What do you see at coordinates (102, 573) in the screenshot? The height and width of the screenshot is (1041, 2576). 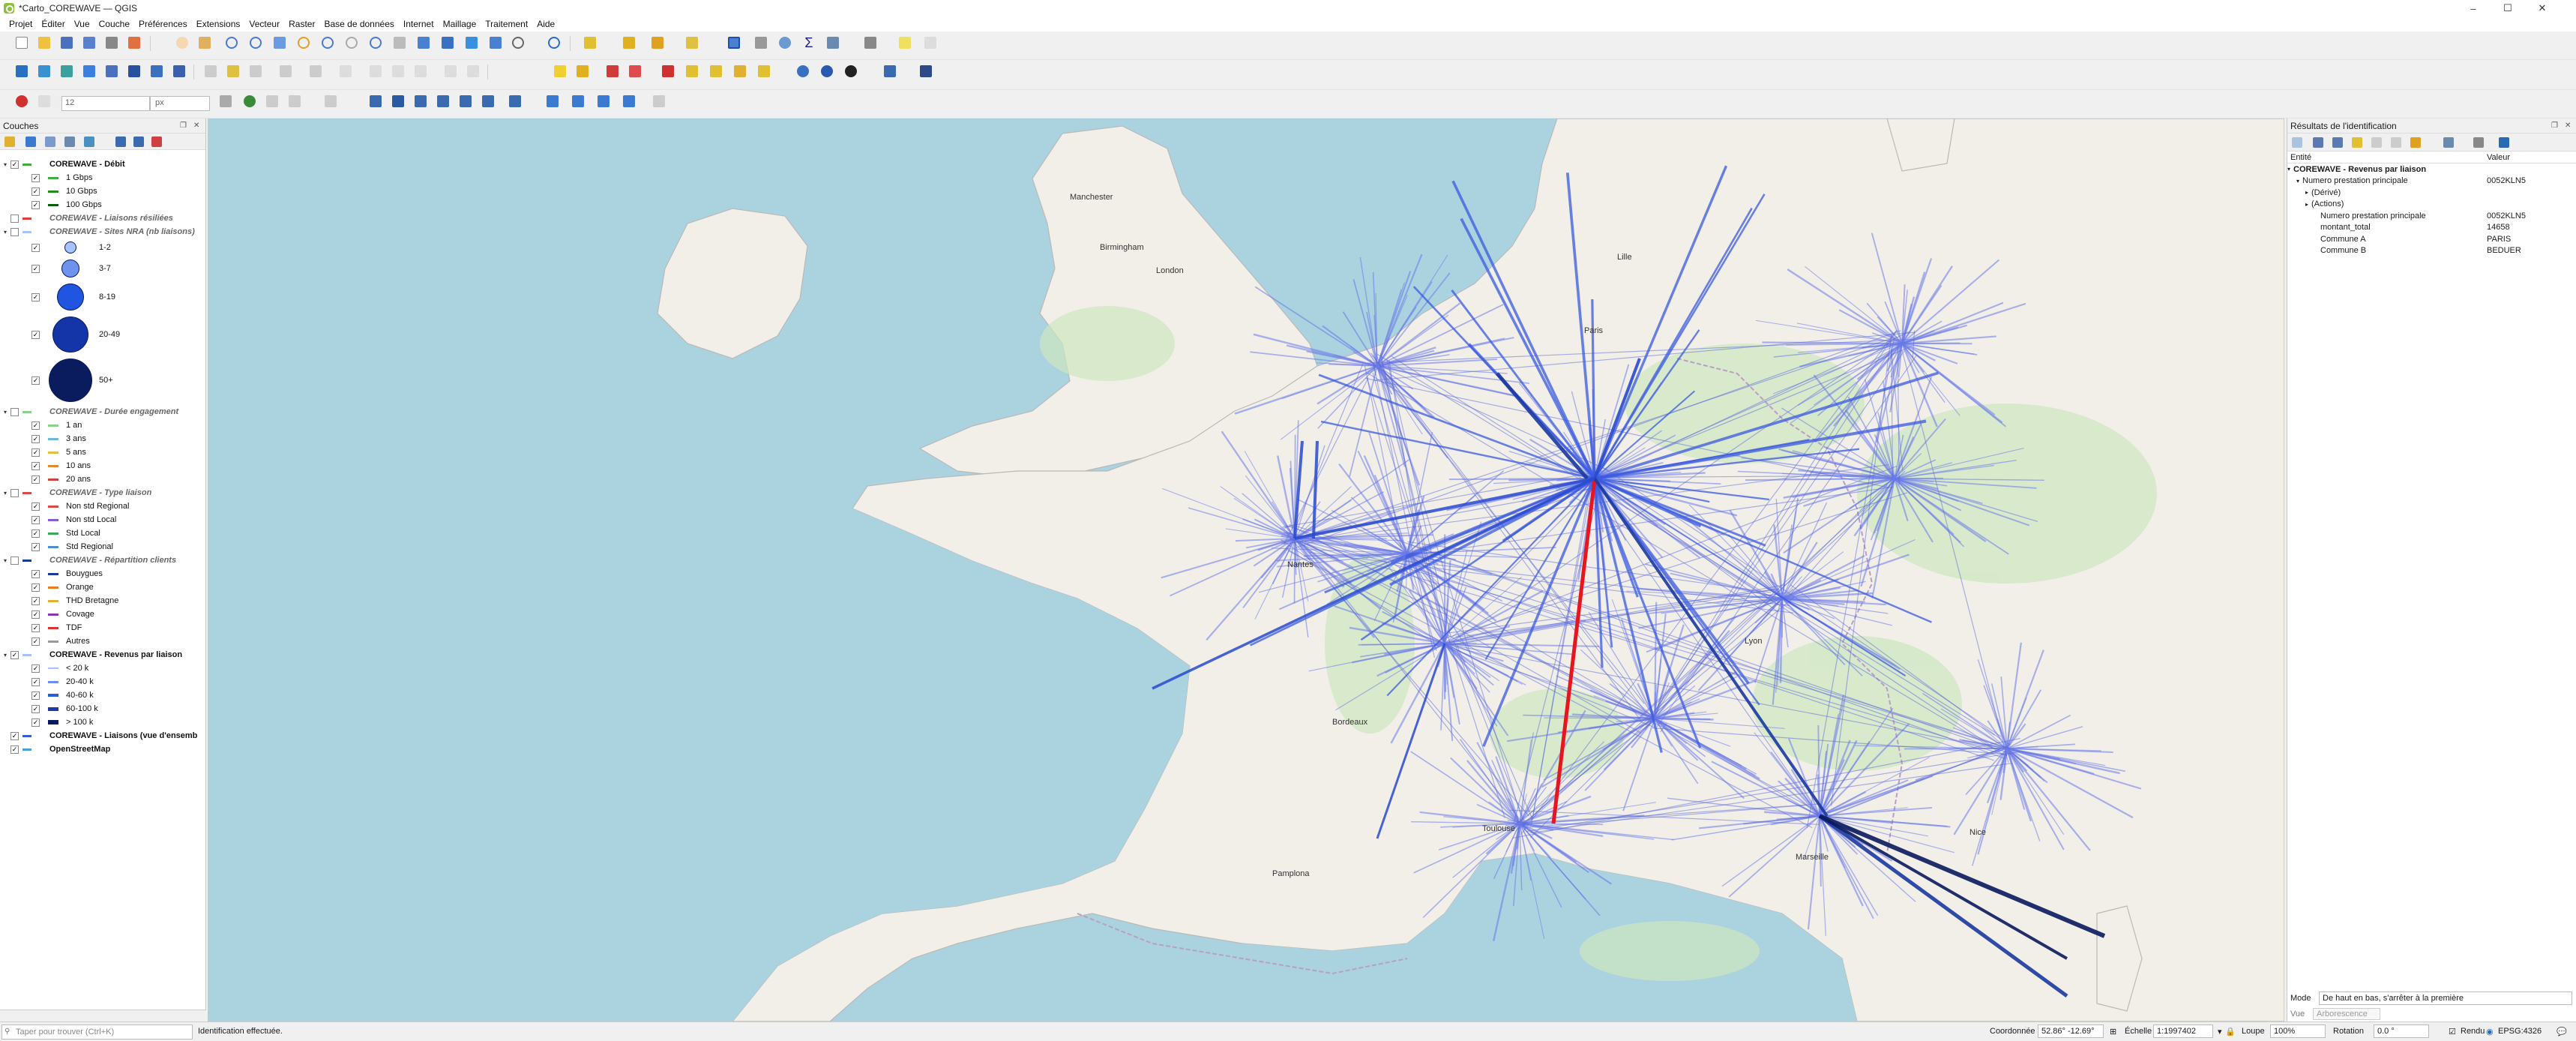 I see `legend-item-row: ✓ Bouygues` at bounding box center [102, 573].